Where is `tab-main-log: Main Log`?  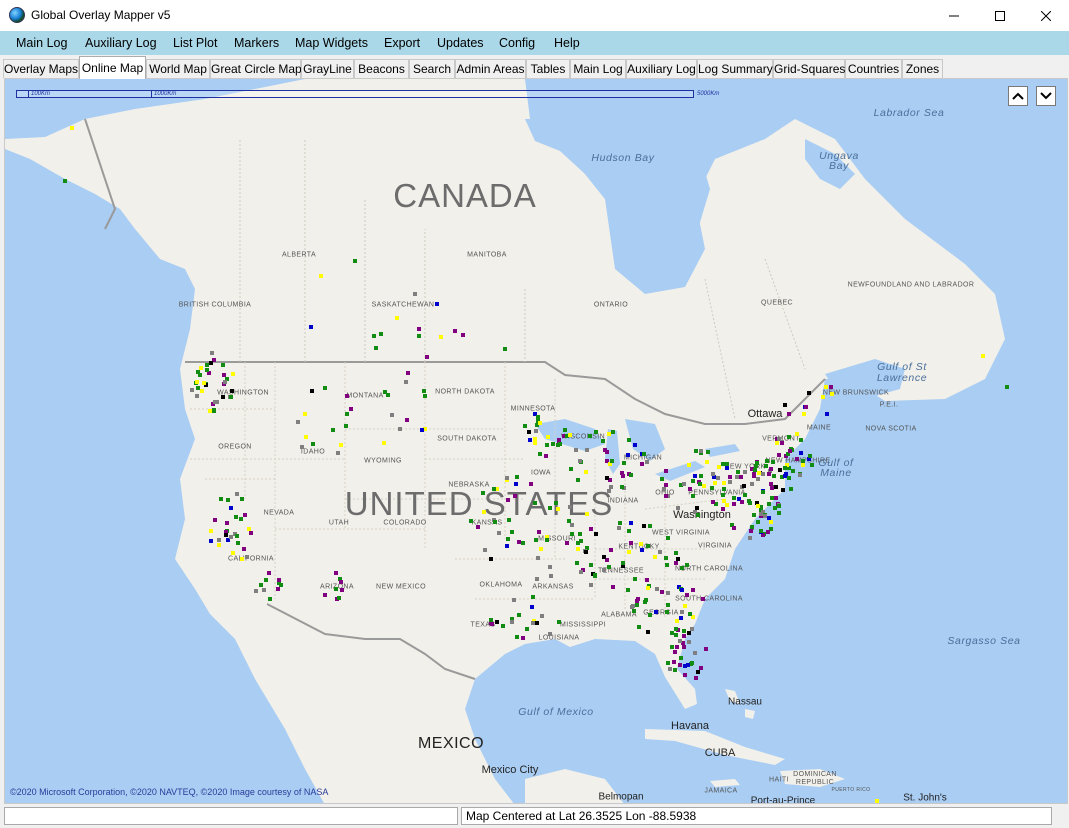
tab-main-log: Main Log is located at coordinates (598, 68).